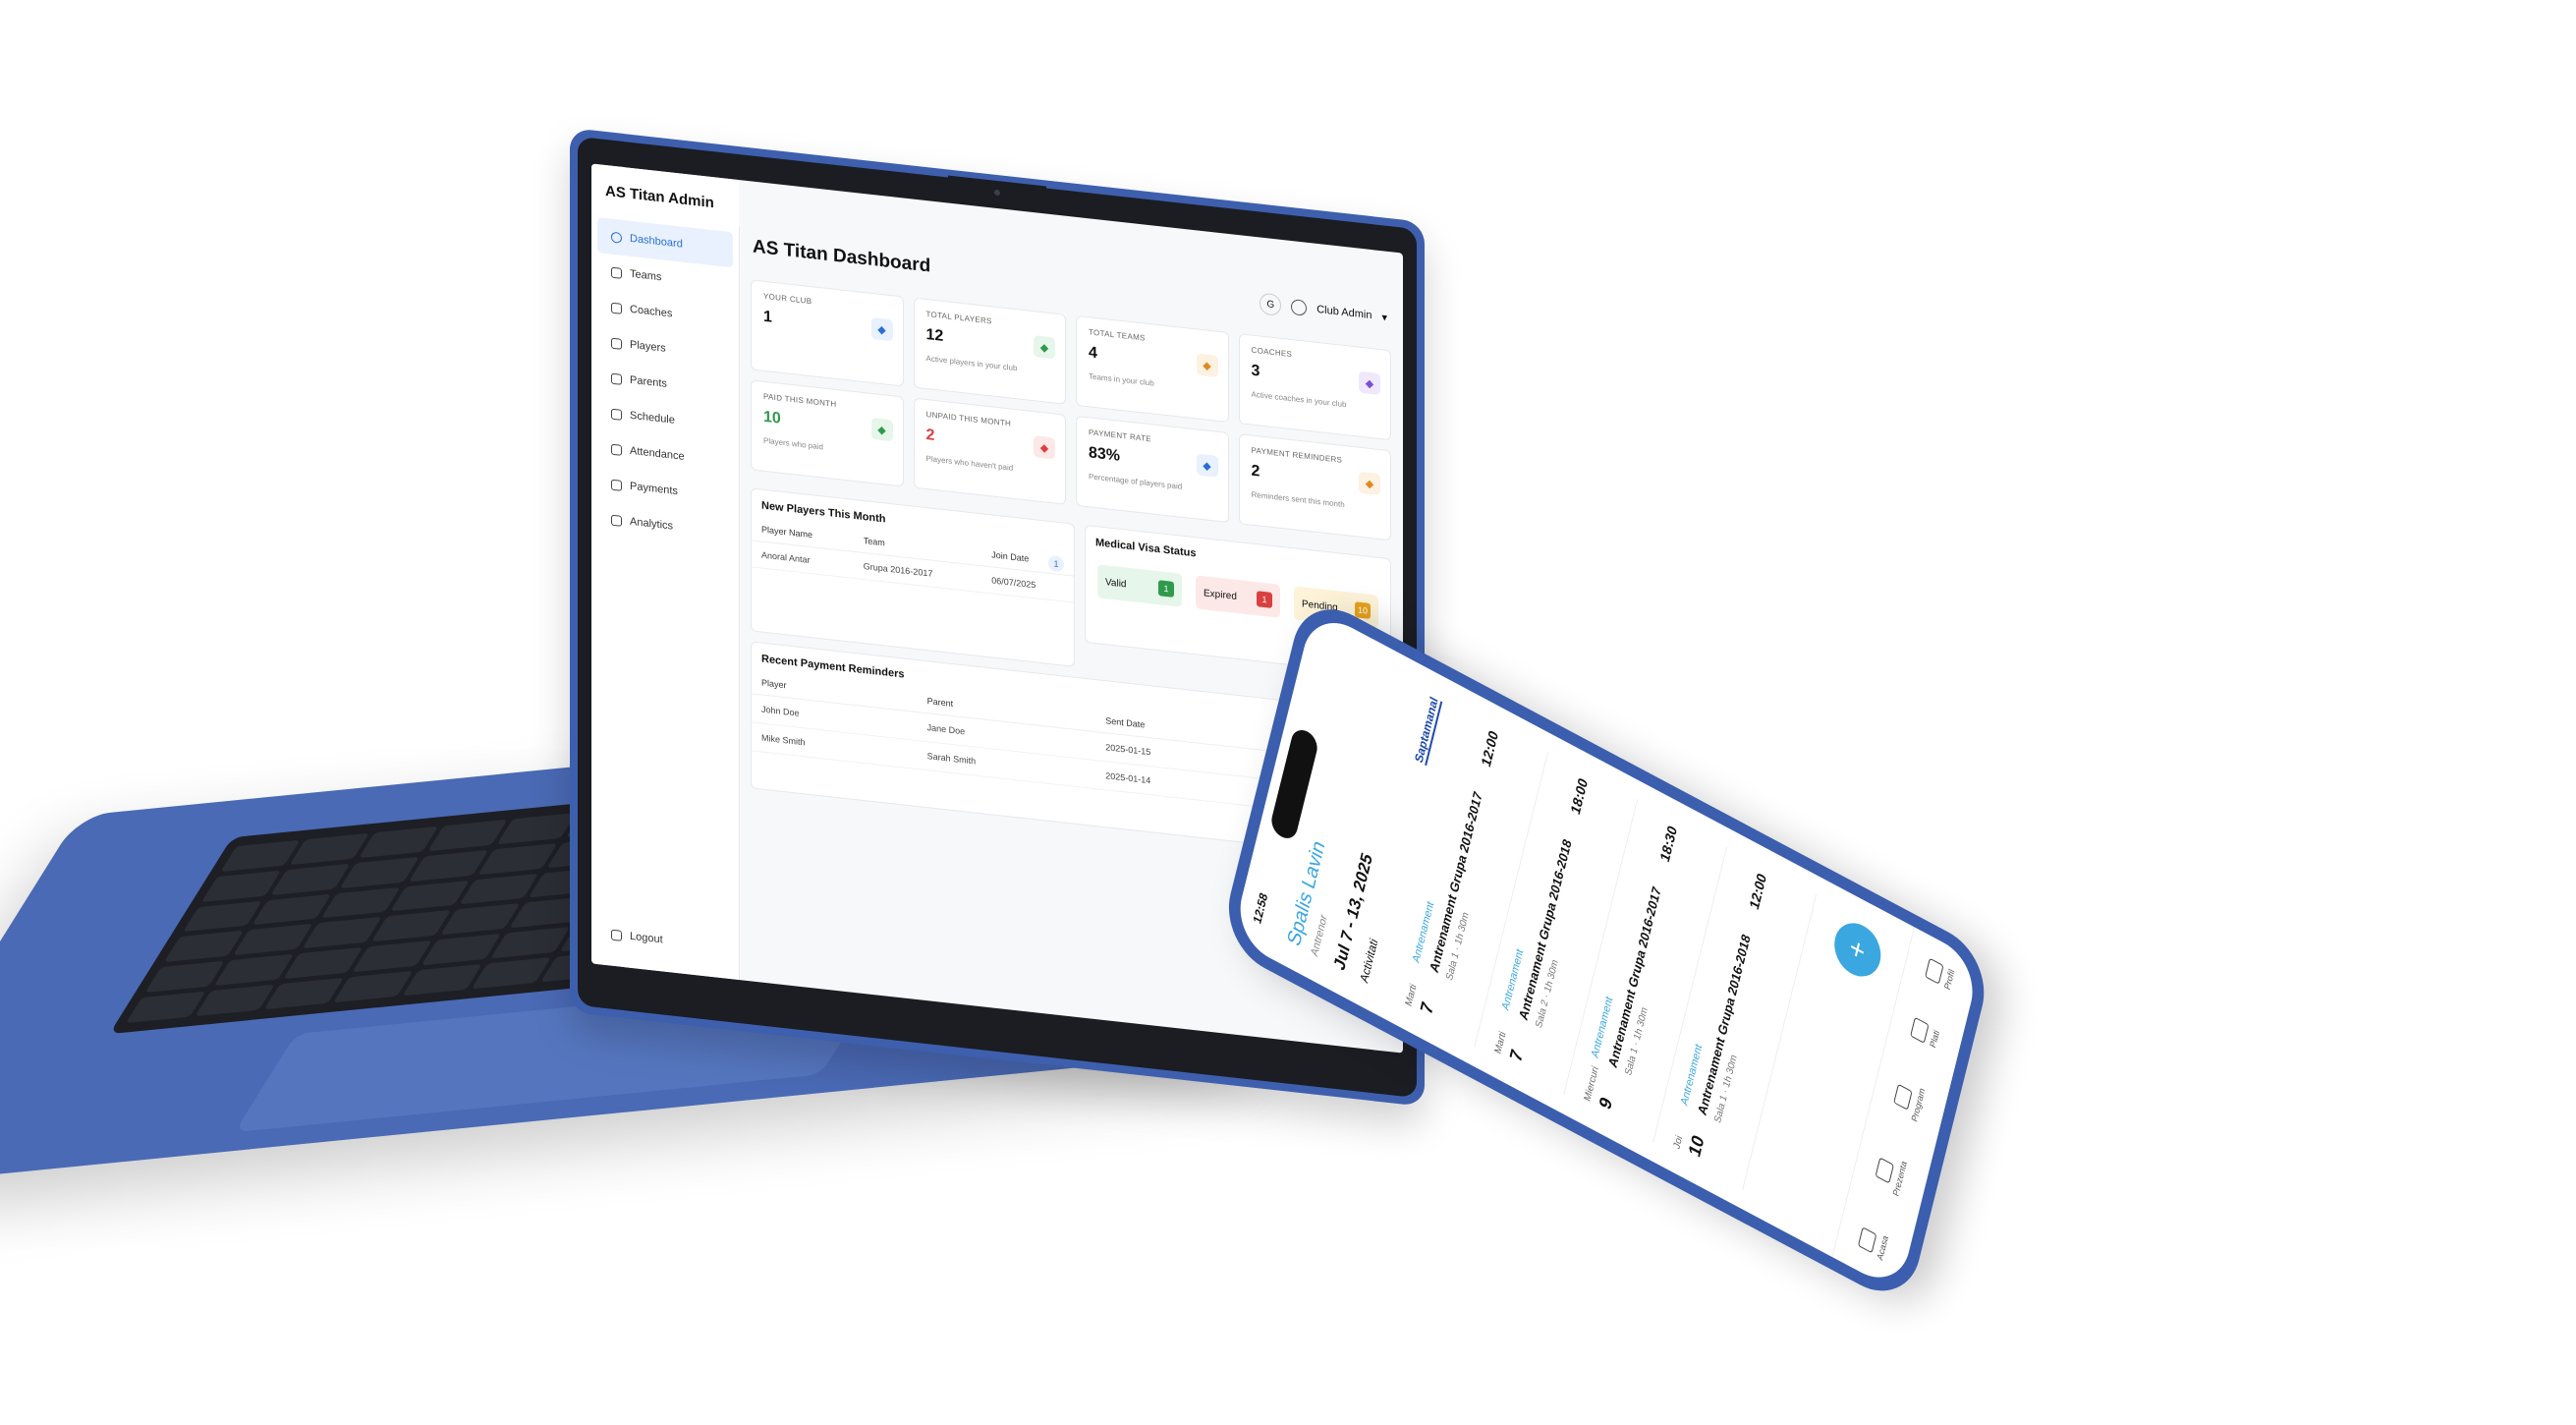  What do you see at coordinates (651, 311) in the screenshot?
I see `sidebar-item-label: Coaches` at bounding box center [651, 311].